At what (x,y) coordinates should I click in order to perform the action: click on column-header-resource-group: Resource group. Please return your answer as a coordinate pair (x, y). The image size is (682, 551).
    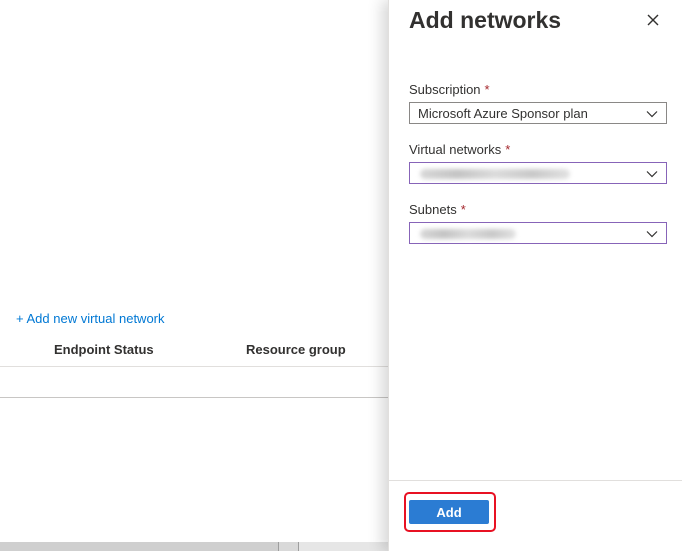
    Looking at the image, I should click on (296, 349).